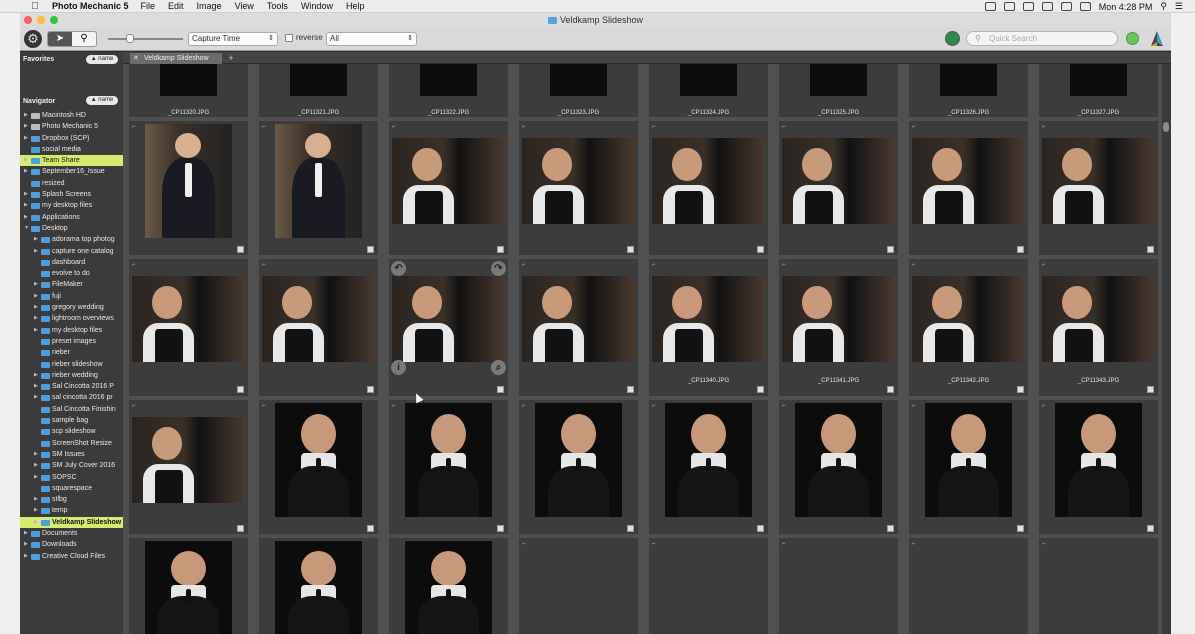  I want to click on navigator-item: scp slideshow, so click(71, 431).